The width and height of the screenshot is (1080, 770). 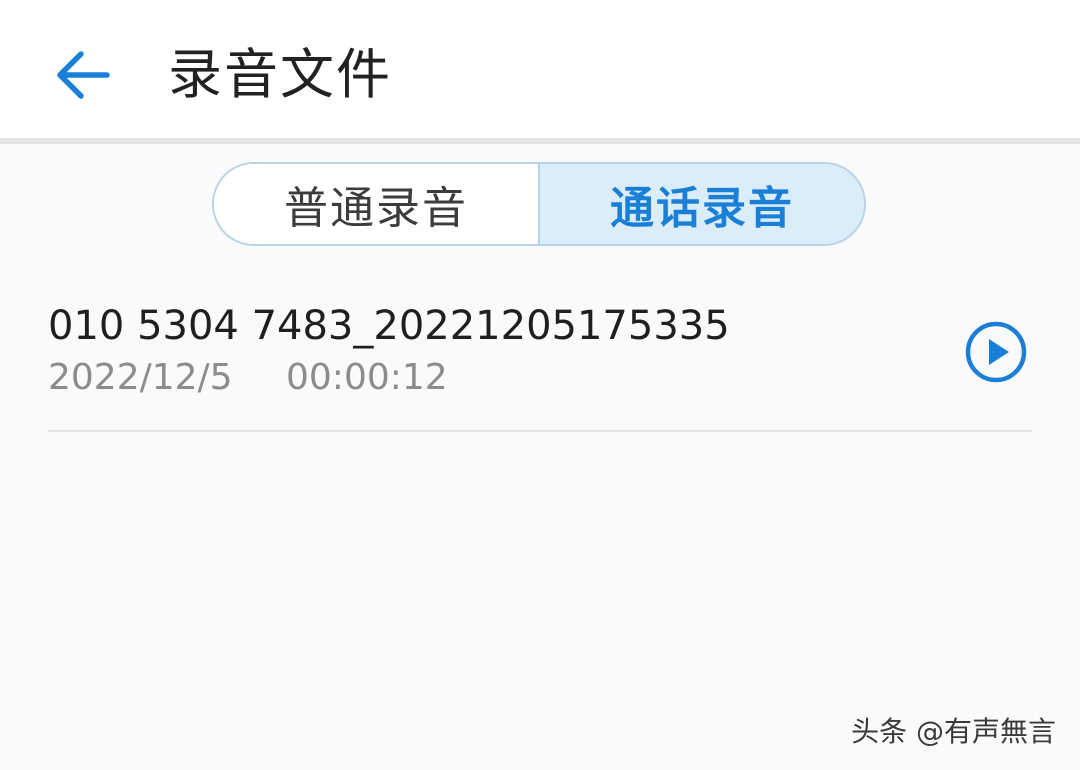 I want to click on recording-duration: 00:00:12, so click(x=367, y=377).